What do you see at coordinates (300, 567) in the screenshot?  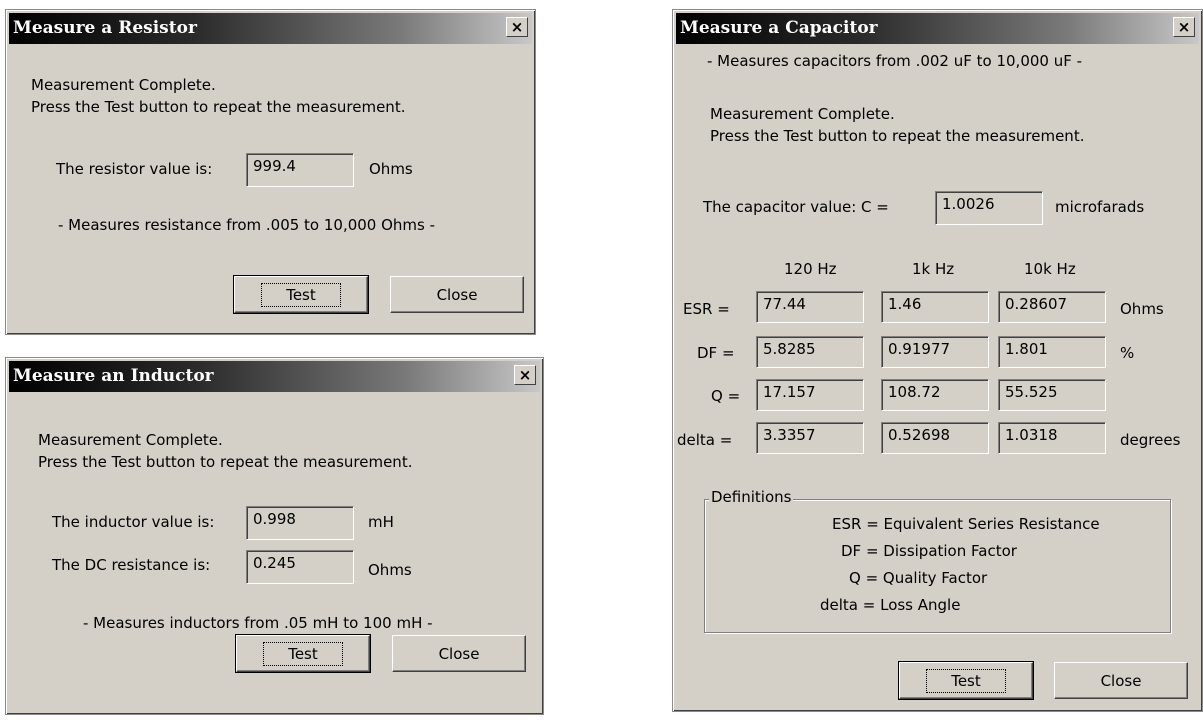 I see `dc-resistance-field: 0.245` at bounding box center [300, 567].